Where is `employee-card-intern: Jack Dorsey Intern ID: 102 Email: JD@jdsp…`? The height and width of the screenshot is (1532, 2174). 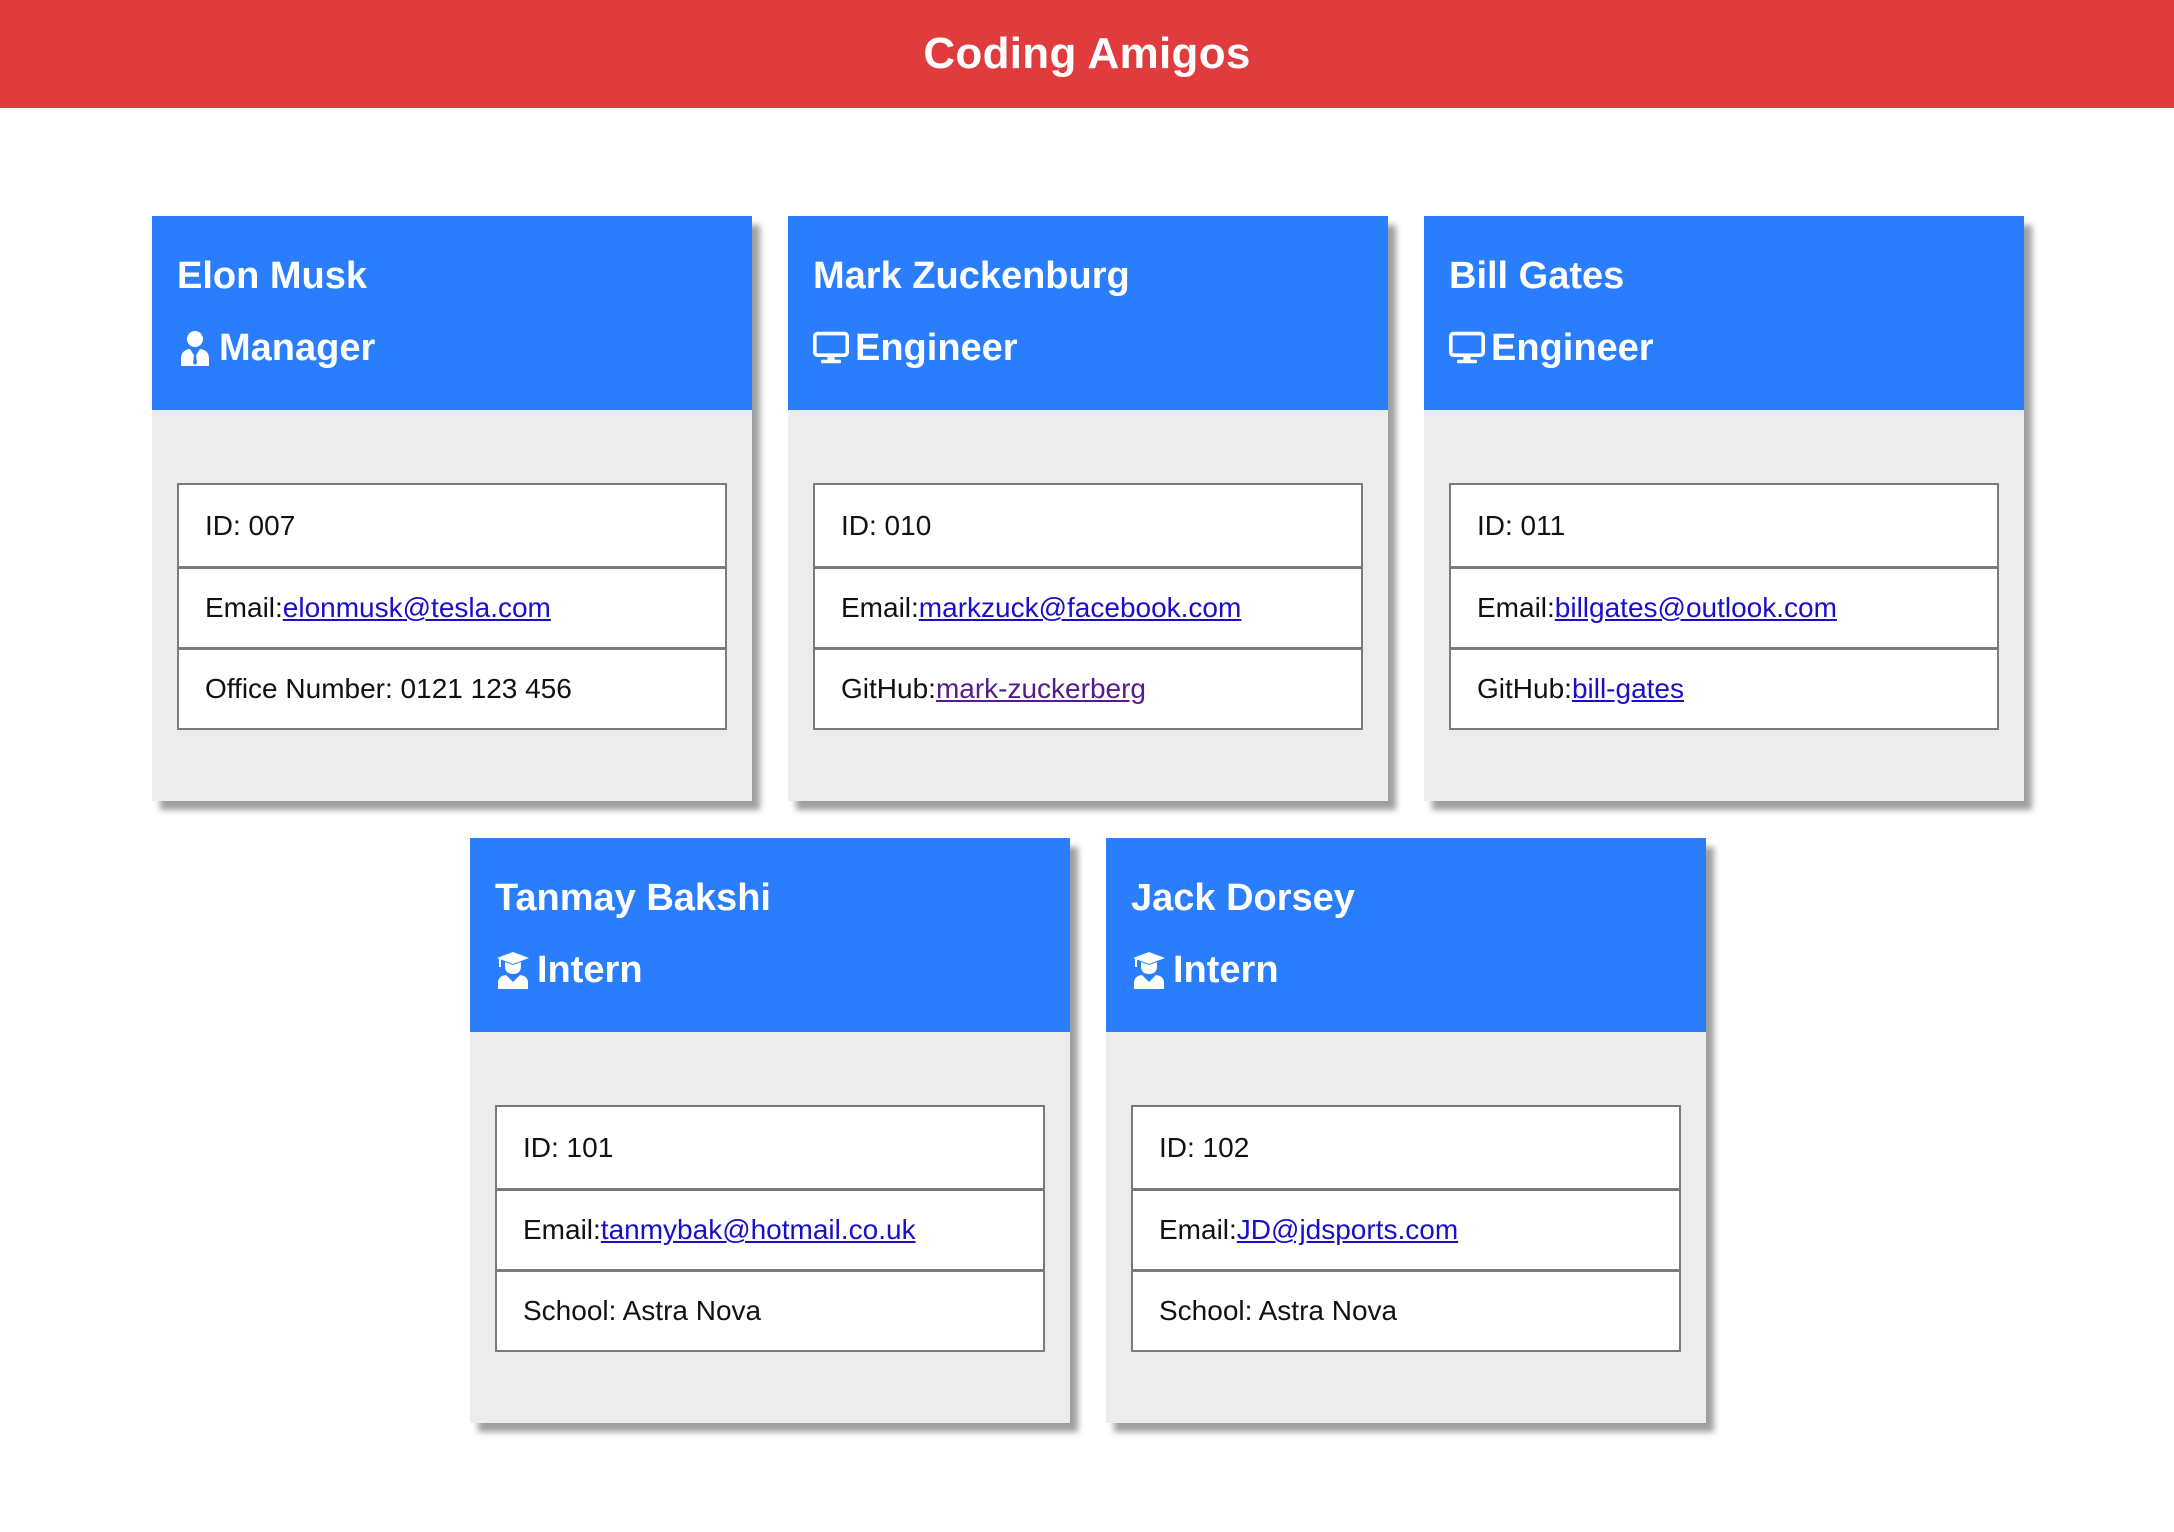
employee-card-intern: Jack Dorsey Intern ID: 102 Email: JD@jdsp… is located at coordinates (1406, 1130).